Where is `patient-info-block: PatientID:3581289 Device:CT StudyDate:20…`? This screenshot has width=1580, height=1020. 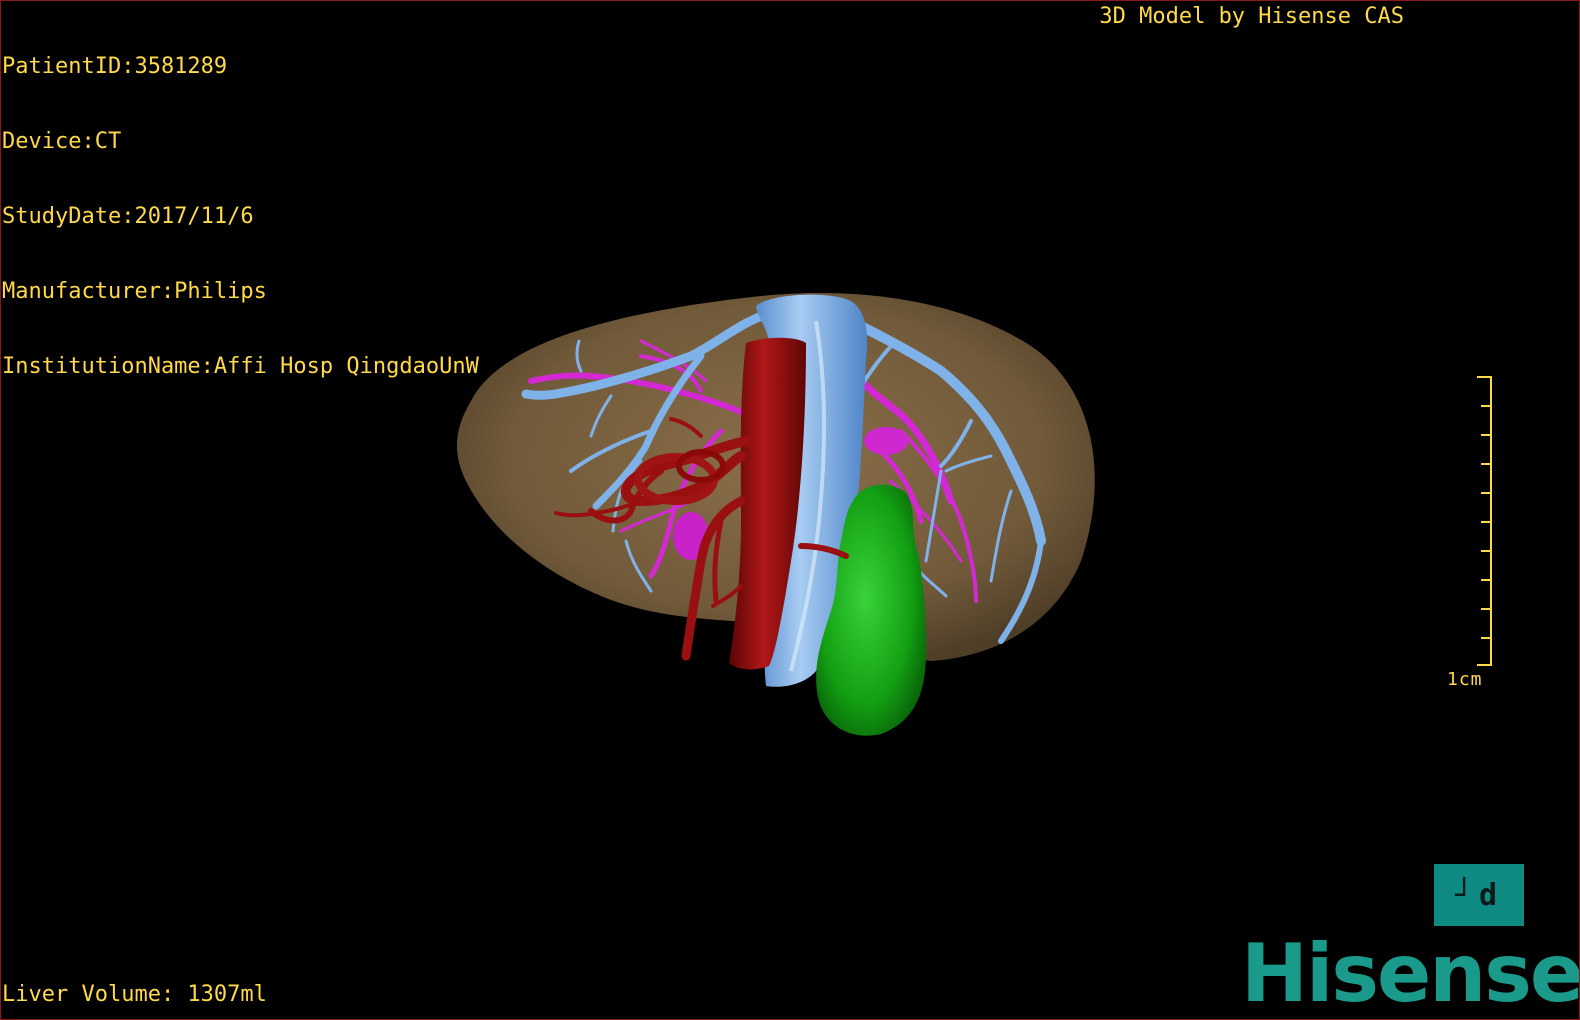
patient-info-block: PatientID:3581289 Device:CT StudyDate:20… is located at coordinates (240, 216).